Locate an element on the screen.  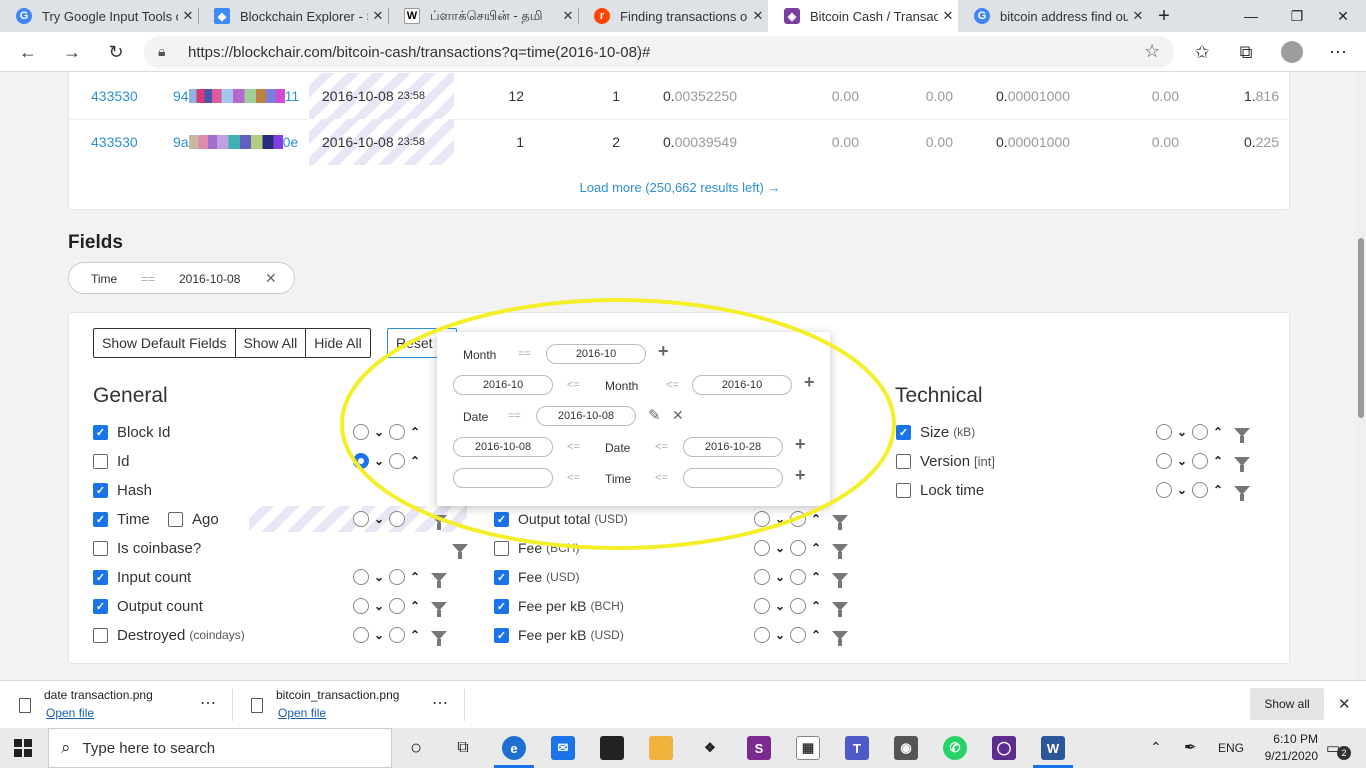
download-item: bitcoin_transaction.png Open file ⋯ is located at coordinates (348, 705).